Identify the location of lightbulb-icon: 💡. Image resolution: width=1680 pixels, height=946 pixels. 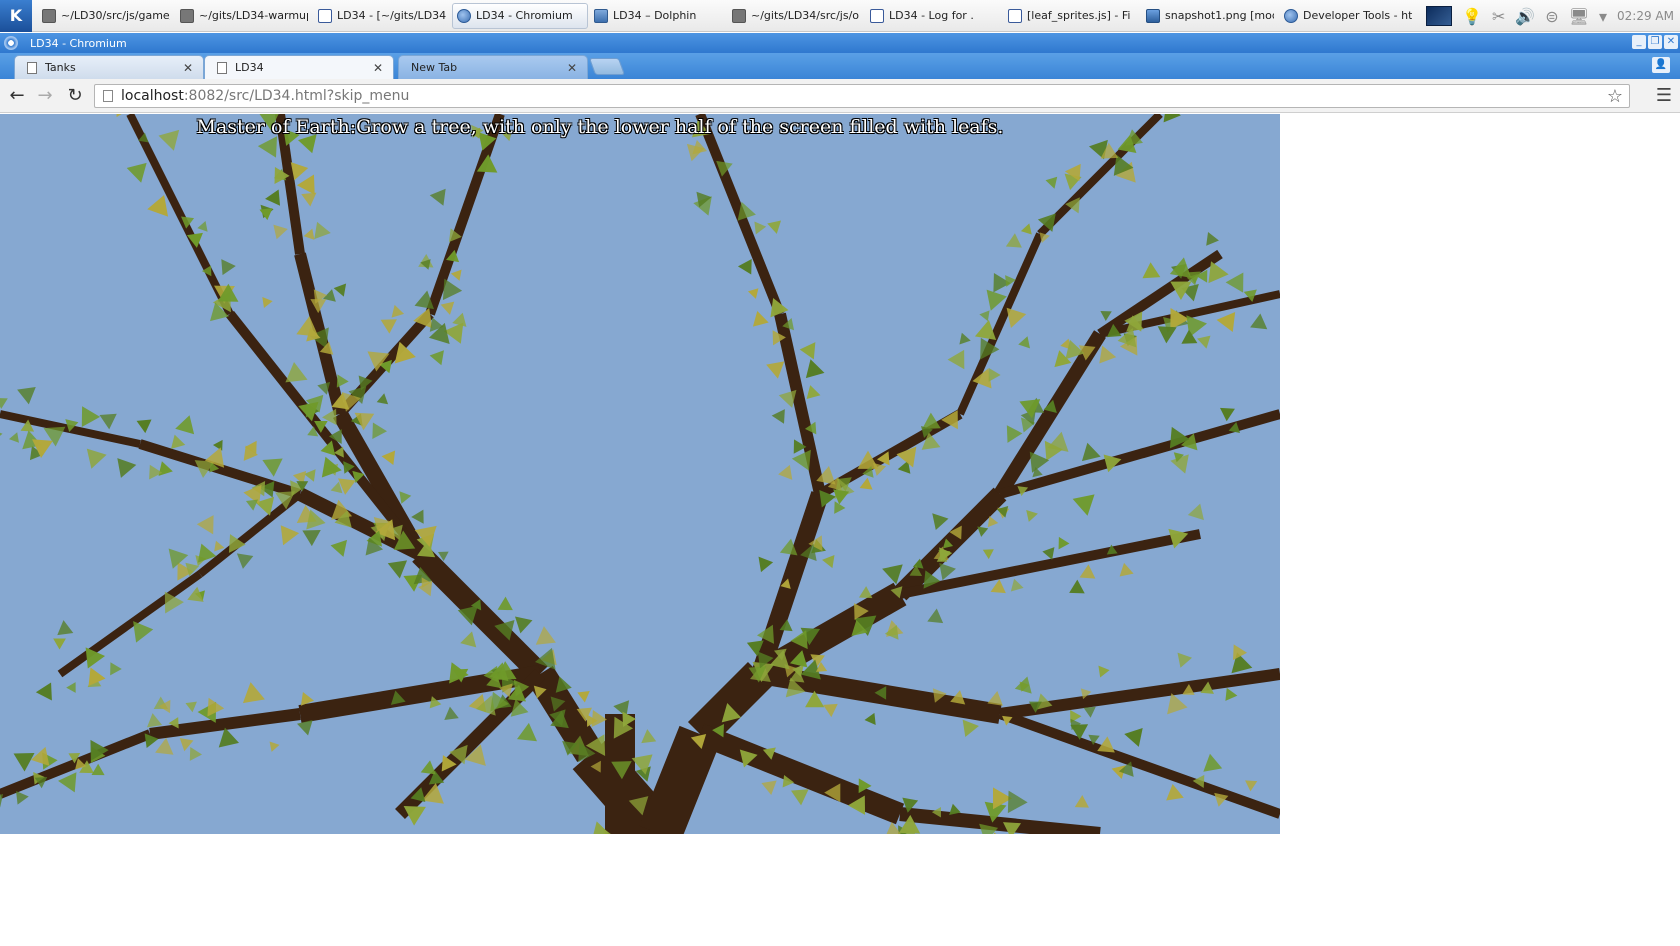
(1472, 16).